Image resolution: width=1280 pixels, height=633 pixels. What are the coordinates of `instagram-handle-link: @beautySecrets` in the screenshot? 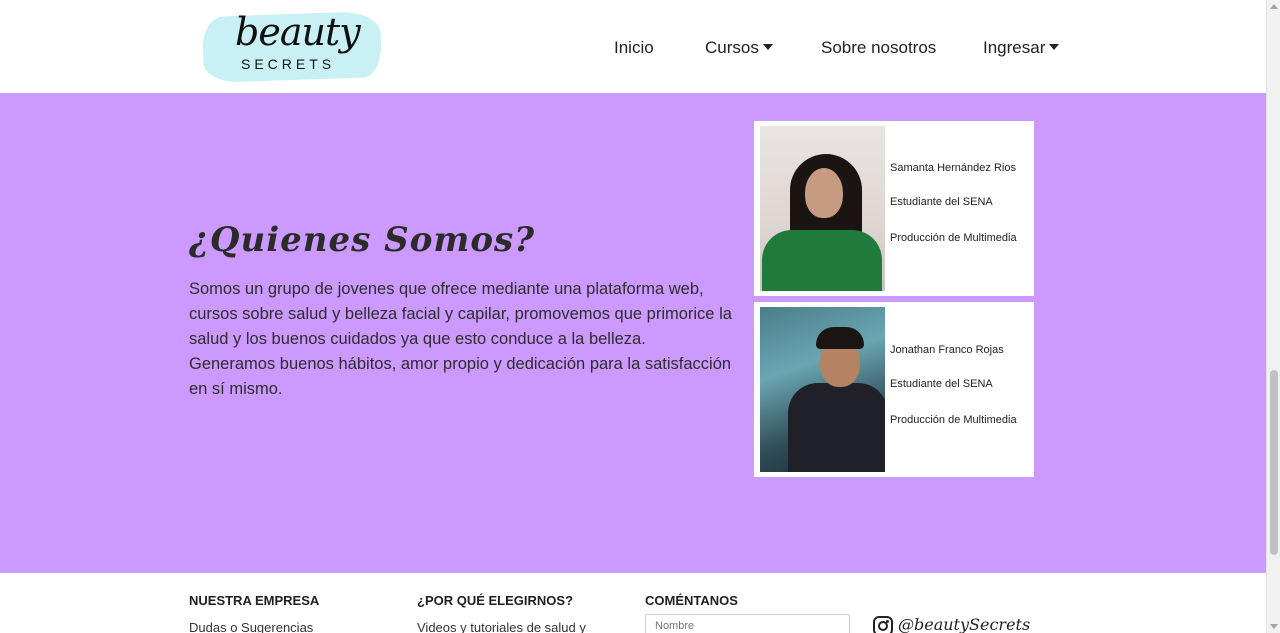 It's located at (964, 624).